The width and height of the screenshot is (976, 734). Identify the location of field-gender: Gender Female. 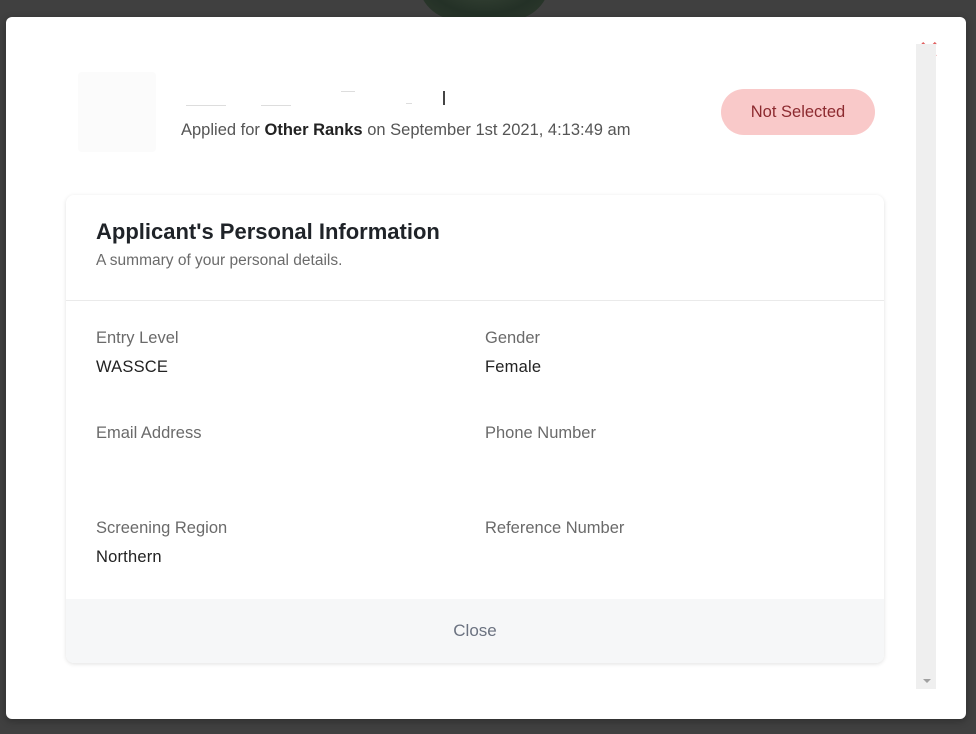
(665, 353).